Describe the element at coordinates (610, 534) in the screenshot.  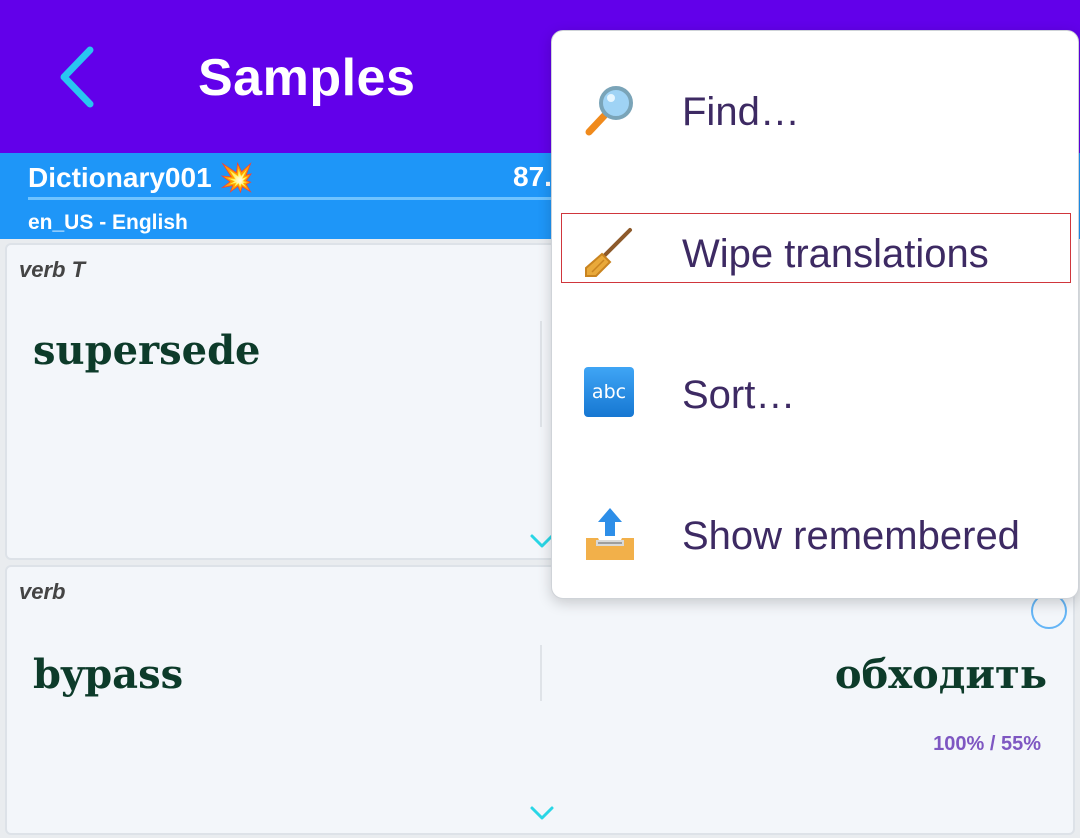
I see `outbox-tray-icon` at that location.